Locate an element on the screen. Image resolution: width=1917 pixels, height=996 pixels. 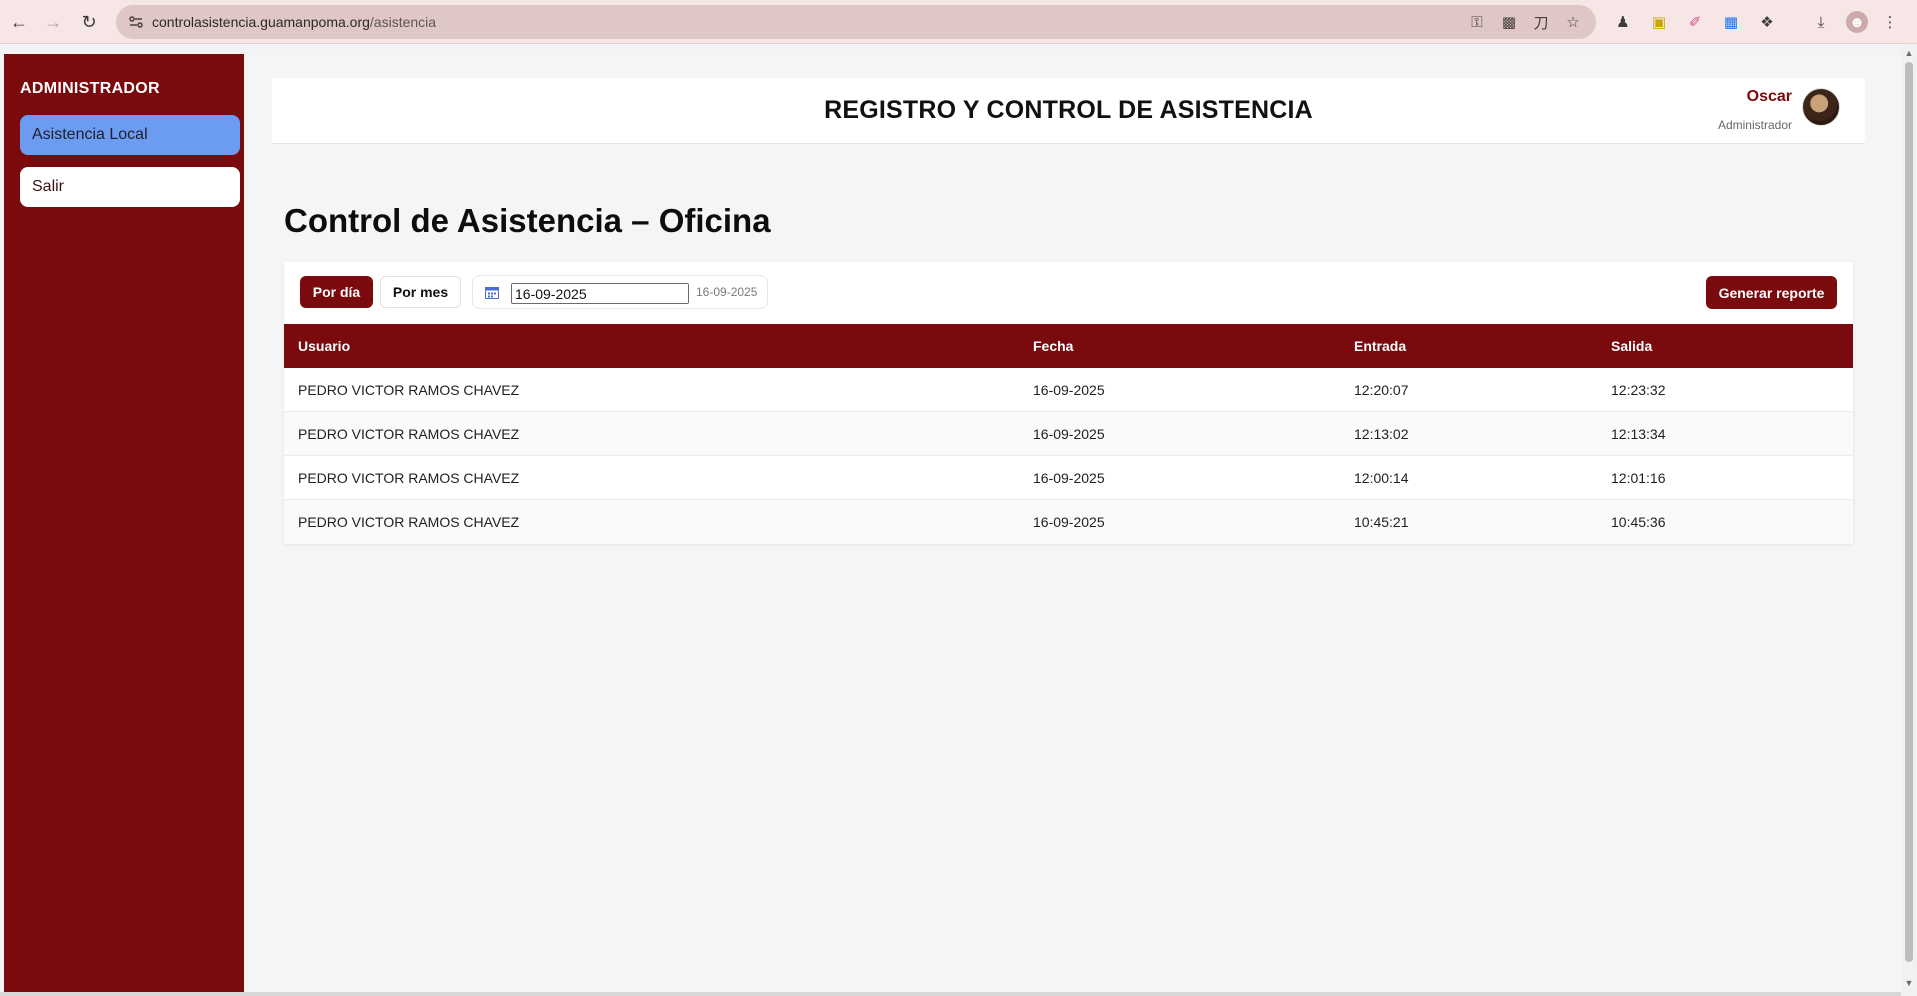
date-hint: 16-09-2025 is located at coordinates (727, 292).